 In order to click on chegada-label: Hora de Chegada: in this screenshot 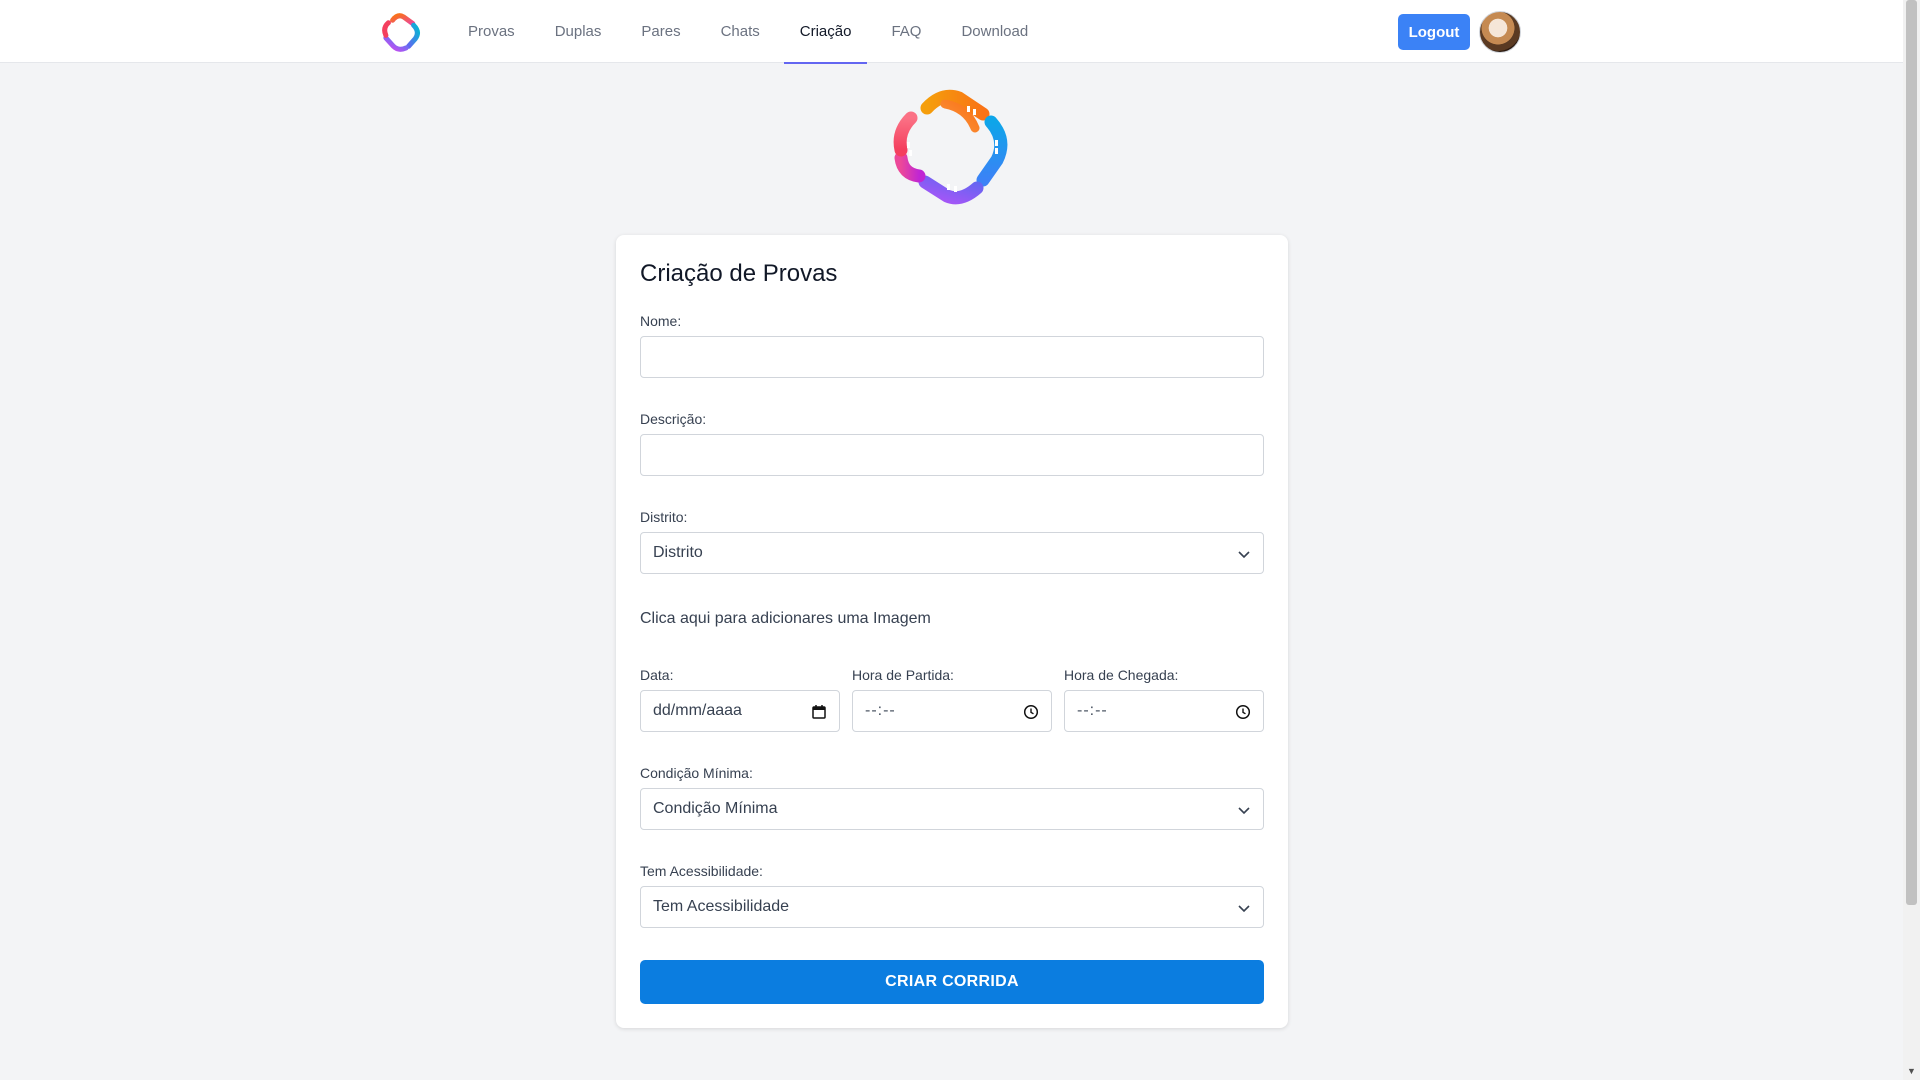, I will do `click(1121, 675)`.